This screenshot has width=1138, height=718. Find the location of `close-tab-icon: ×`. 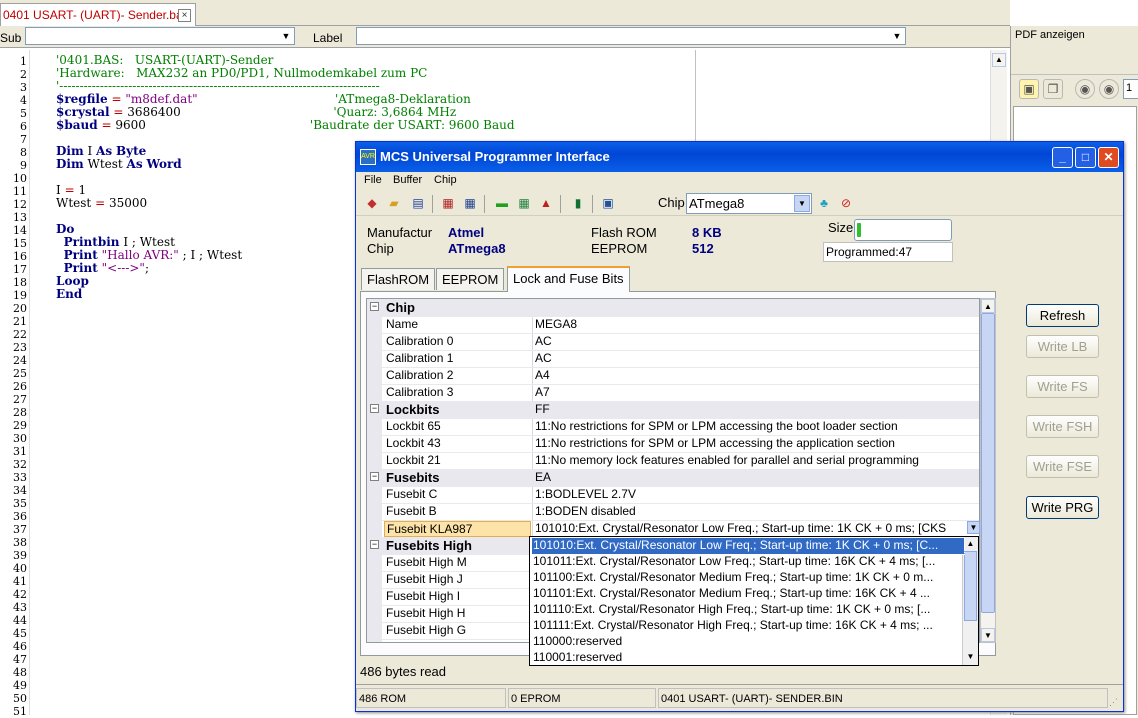

close-tab-icon: × is located at coordinates (184, 15).